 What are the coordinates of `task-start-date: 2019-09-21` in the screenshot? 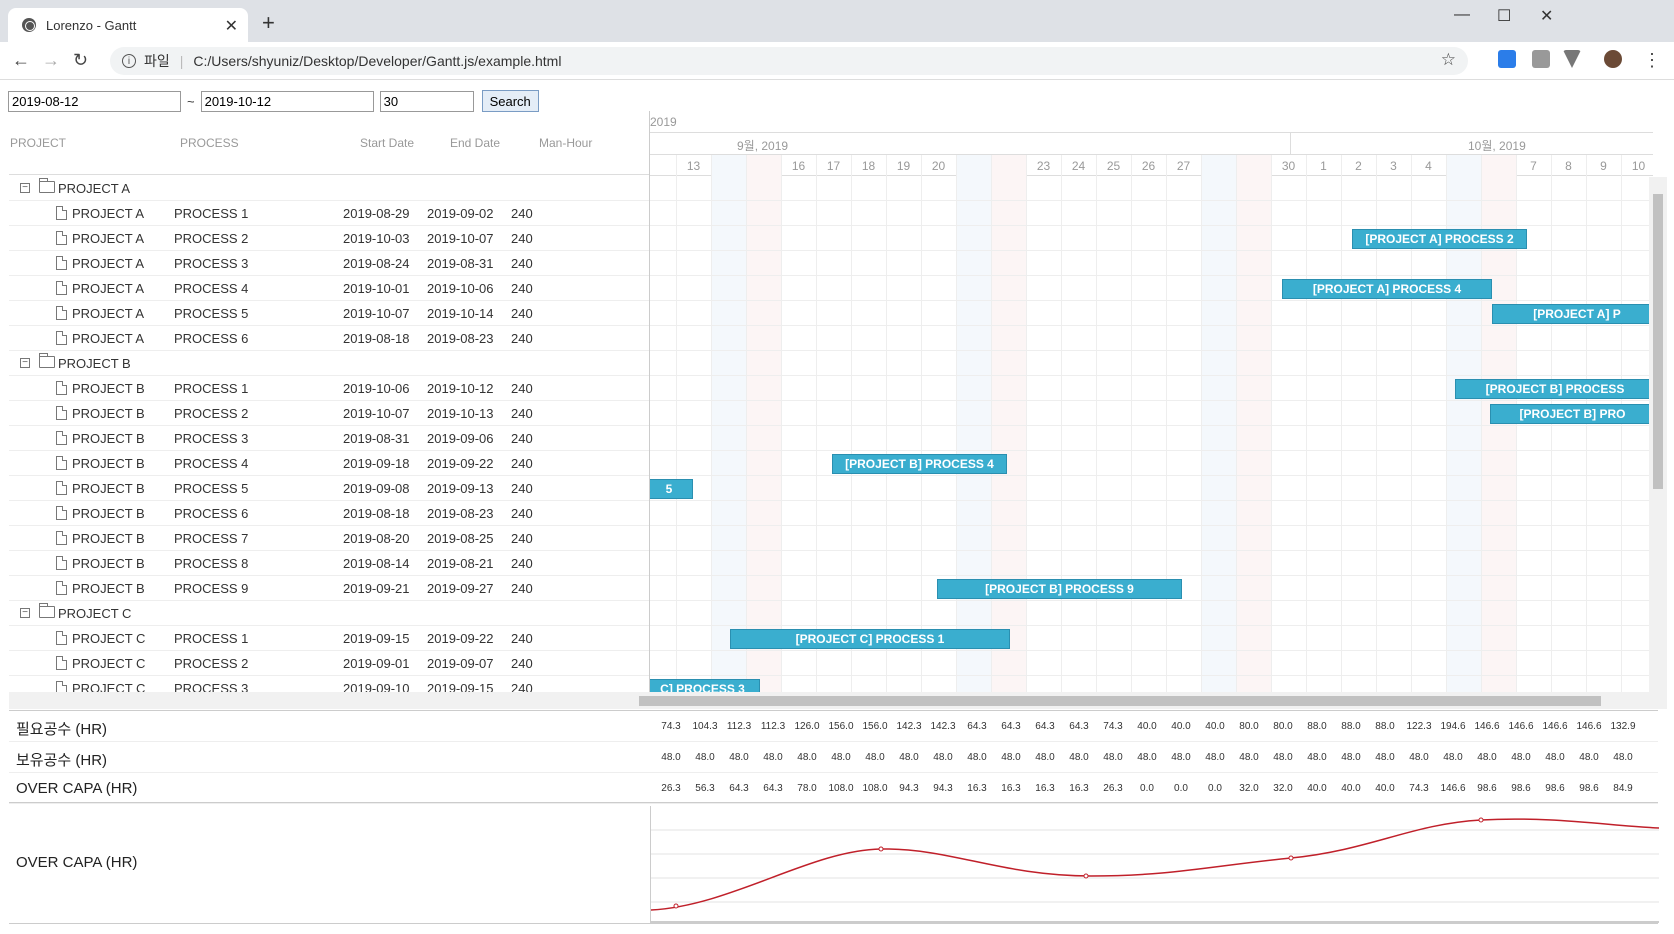 It's located at (376, 588).